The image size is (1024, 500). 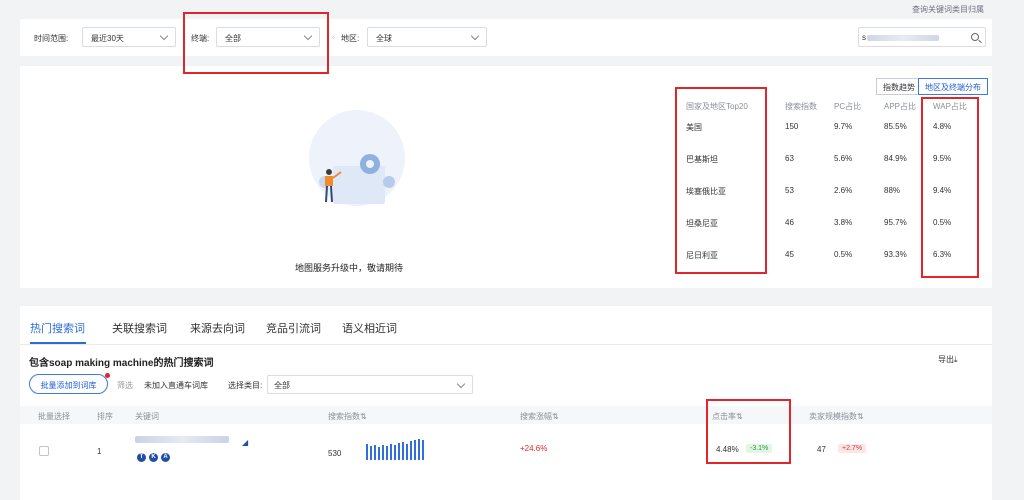 What do you see at coordinates (99, 451) in the screenshot?
I see `rank-cell: 1` at bounding box center [99, 451].